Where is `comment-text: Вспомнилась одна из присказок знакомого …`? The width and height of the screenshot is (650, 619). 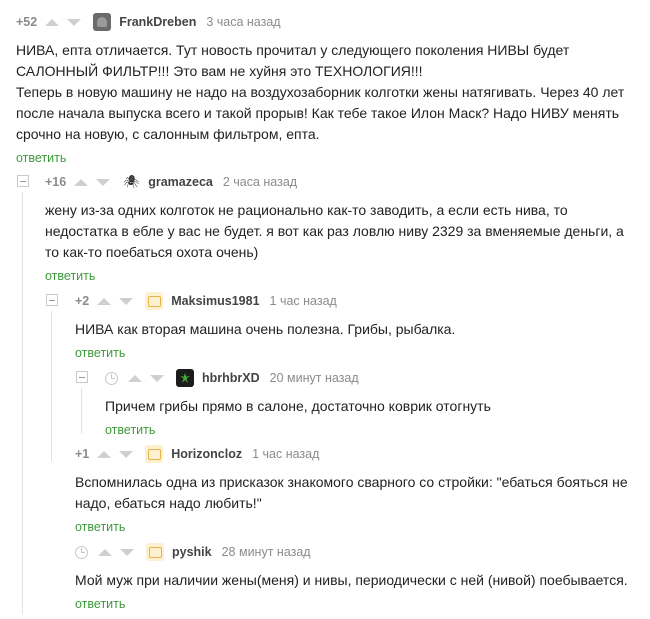
comment-text: Вспомнилась одна из присказок знакомого … is located at coordinates (351, 492).